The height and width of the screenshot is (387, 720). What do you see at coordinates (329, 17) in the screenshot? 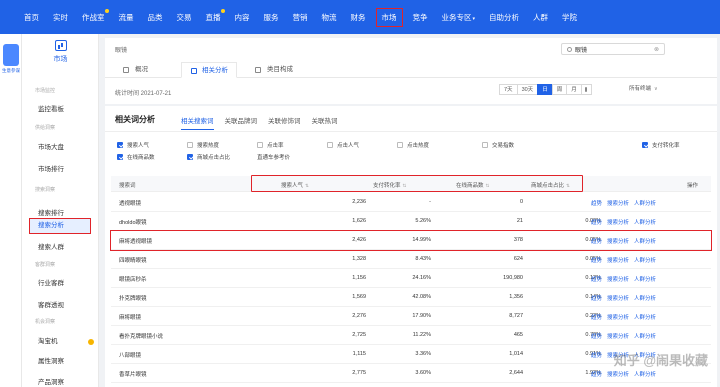
I see `nav-item-10: 物流` at bounding box center [329, 17].